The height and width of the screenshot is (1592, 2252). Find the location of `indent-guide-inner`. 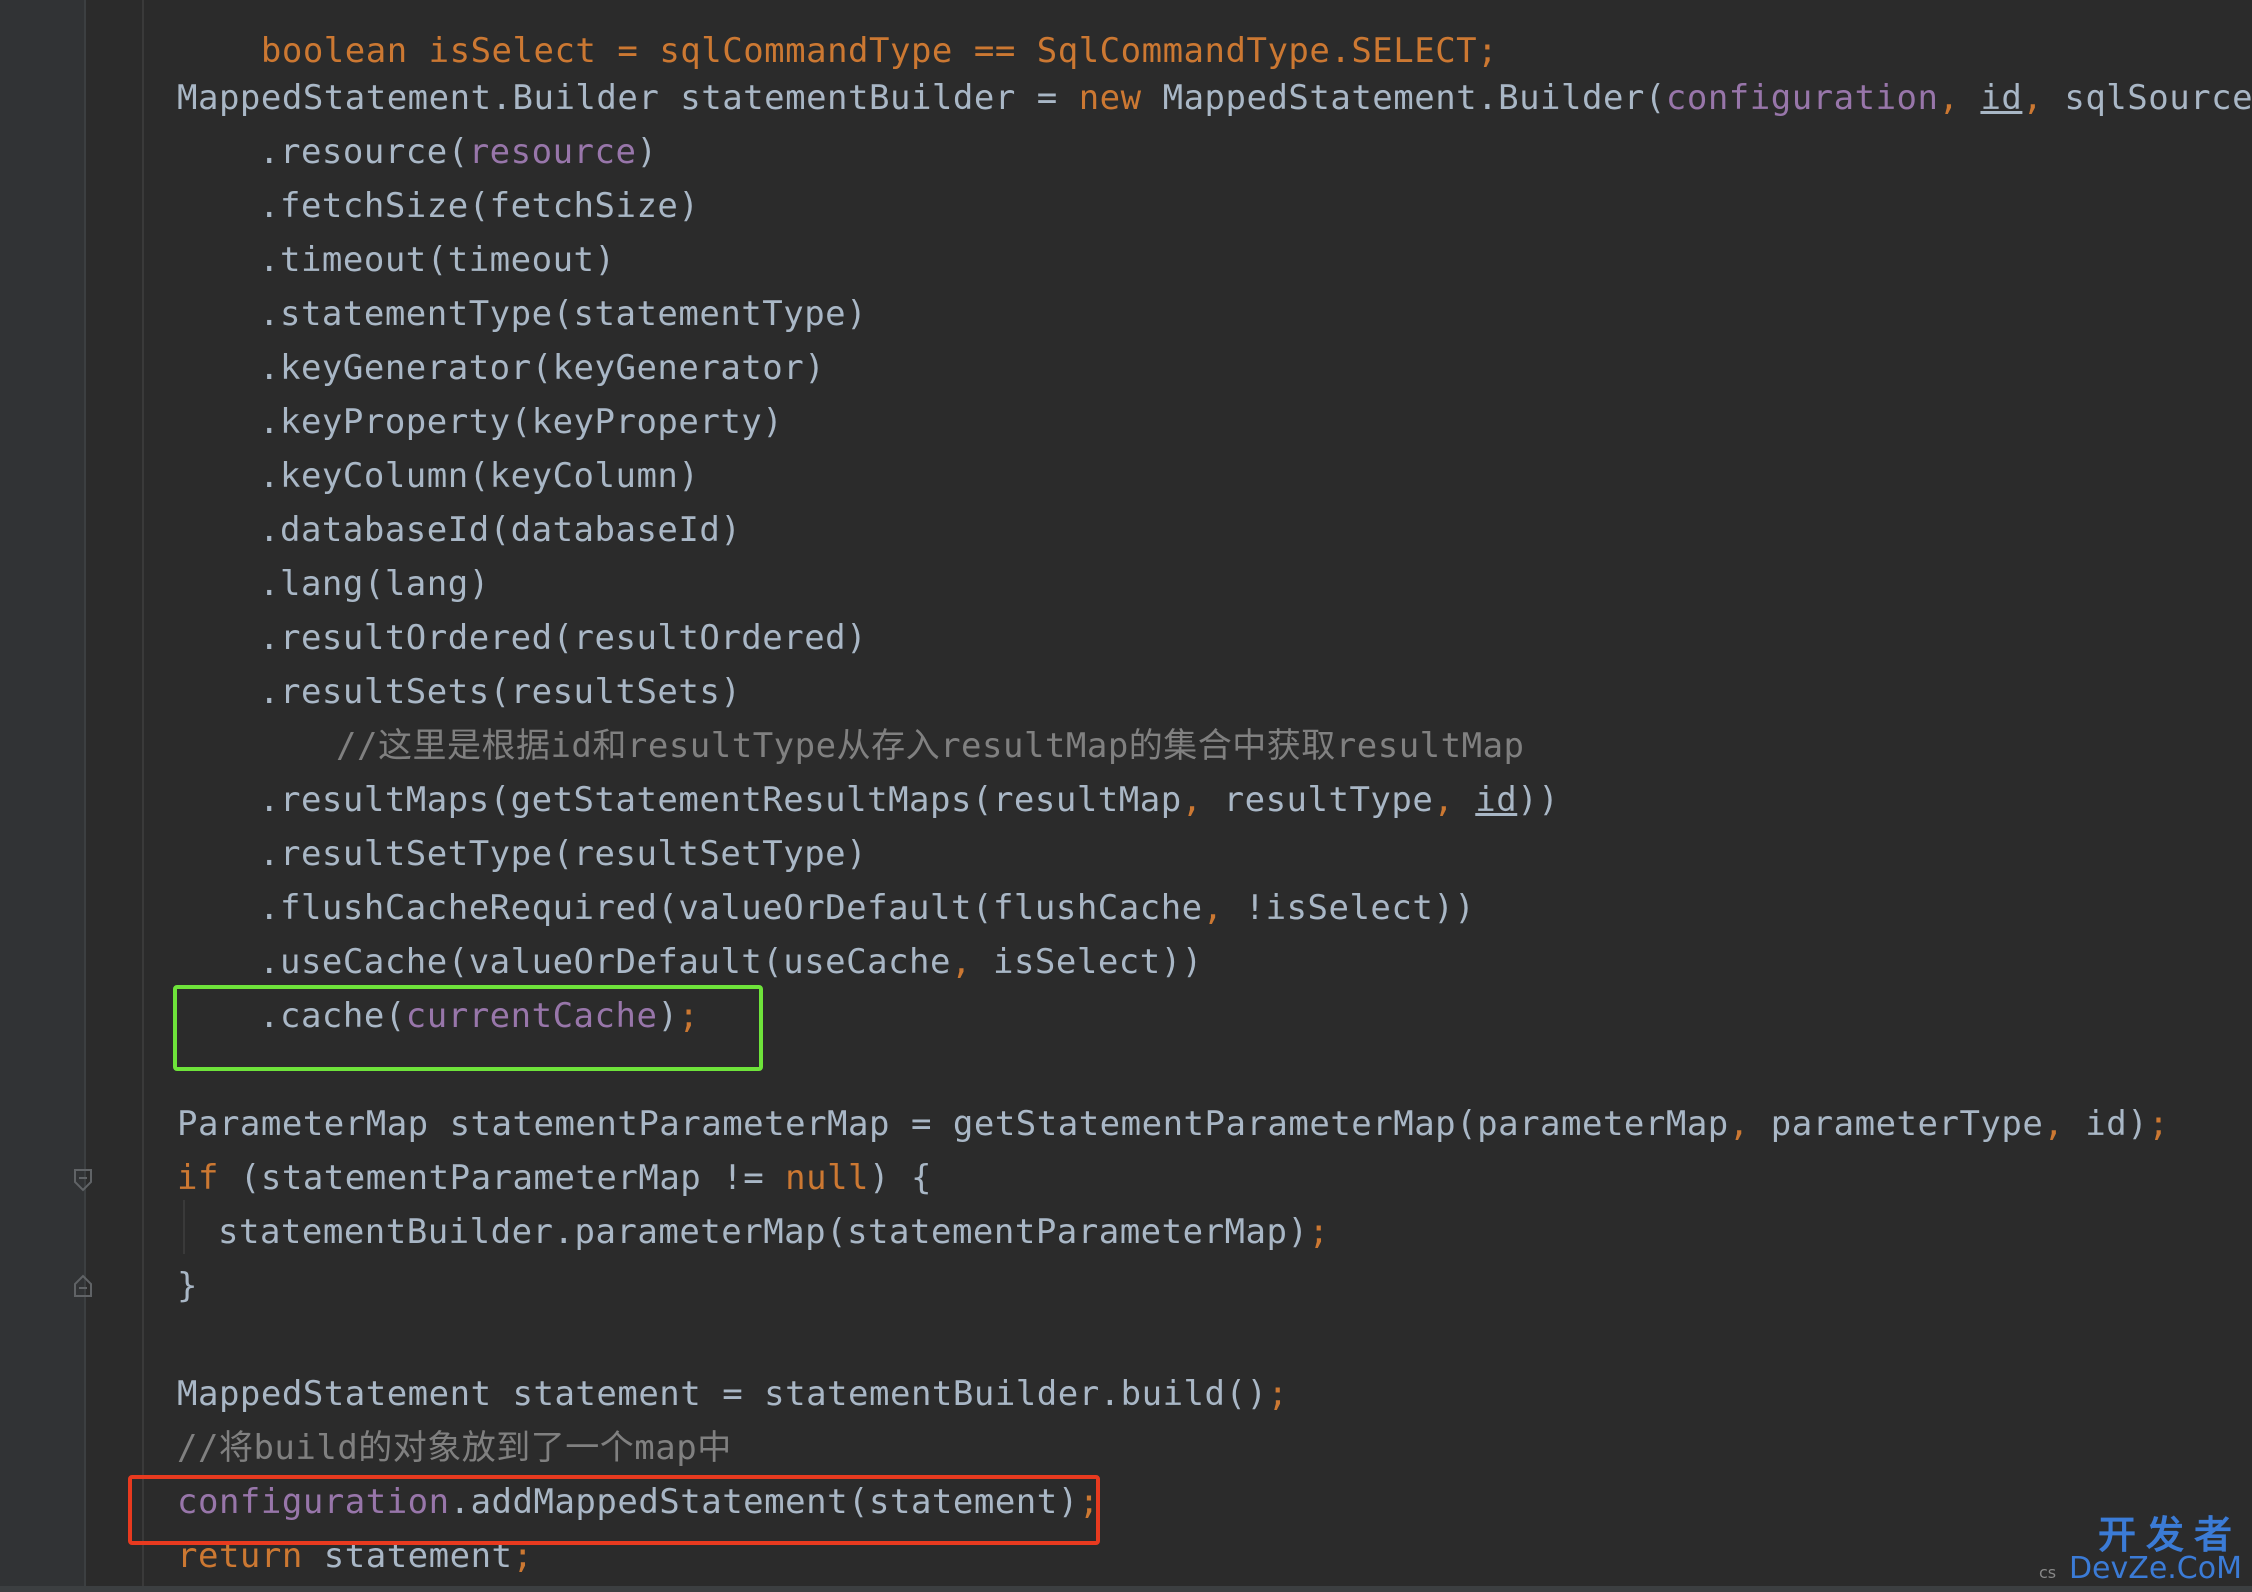

indent-guide-inner is located at coordinates (184, 1227).